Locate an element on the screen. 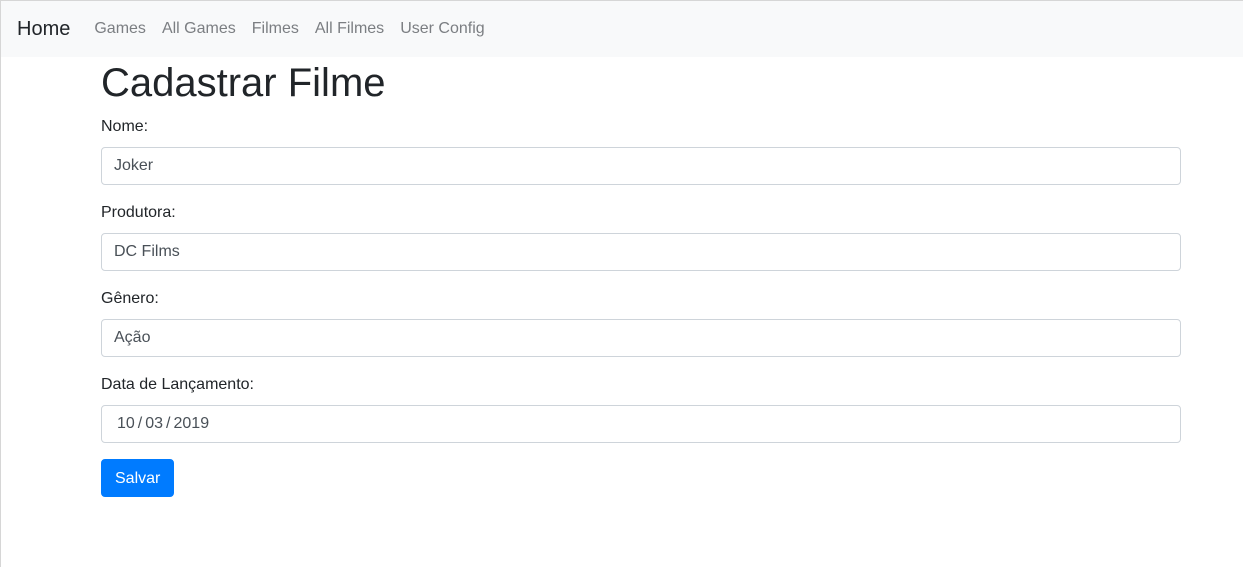  date-month-segment: 03 is located at coordinates (154, 424).